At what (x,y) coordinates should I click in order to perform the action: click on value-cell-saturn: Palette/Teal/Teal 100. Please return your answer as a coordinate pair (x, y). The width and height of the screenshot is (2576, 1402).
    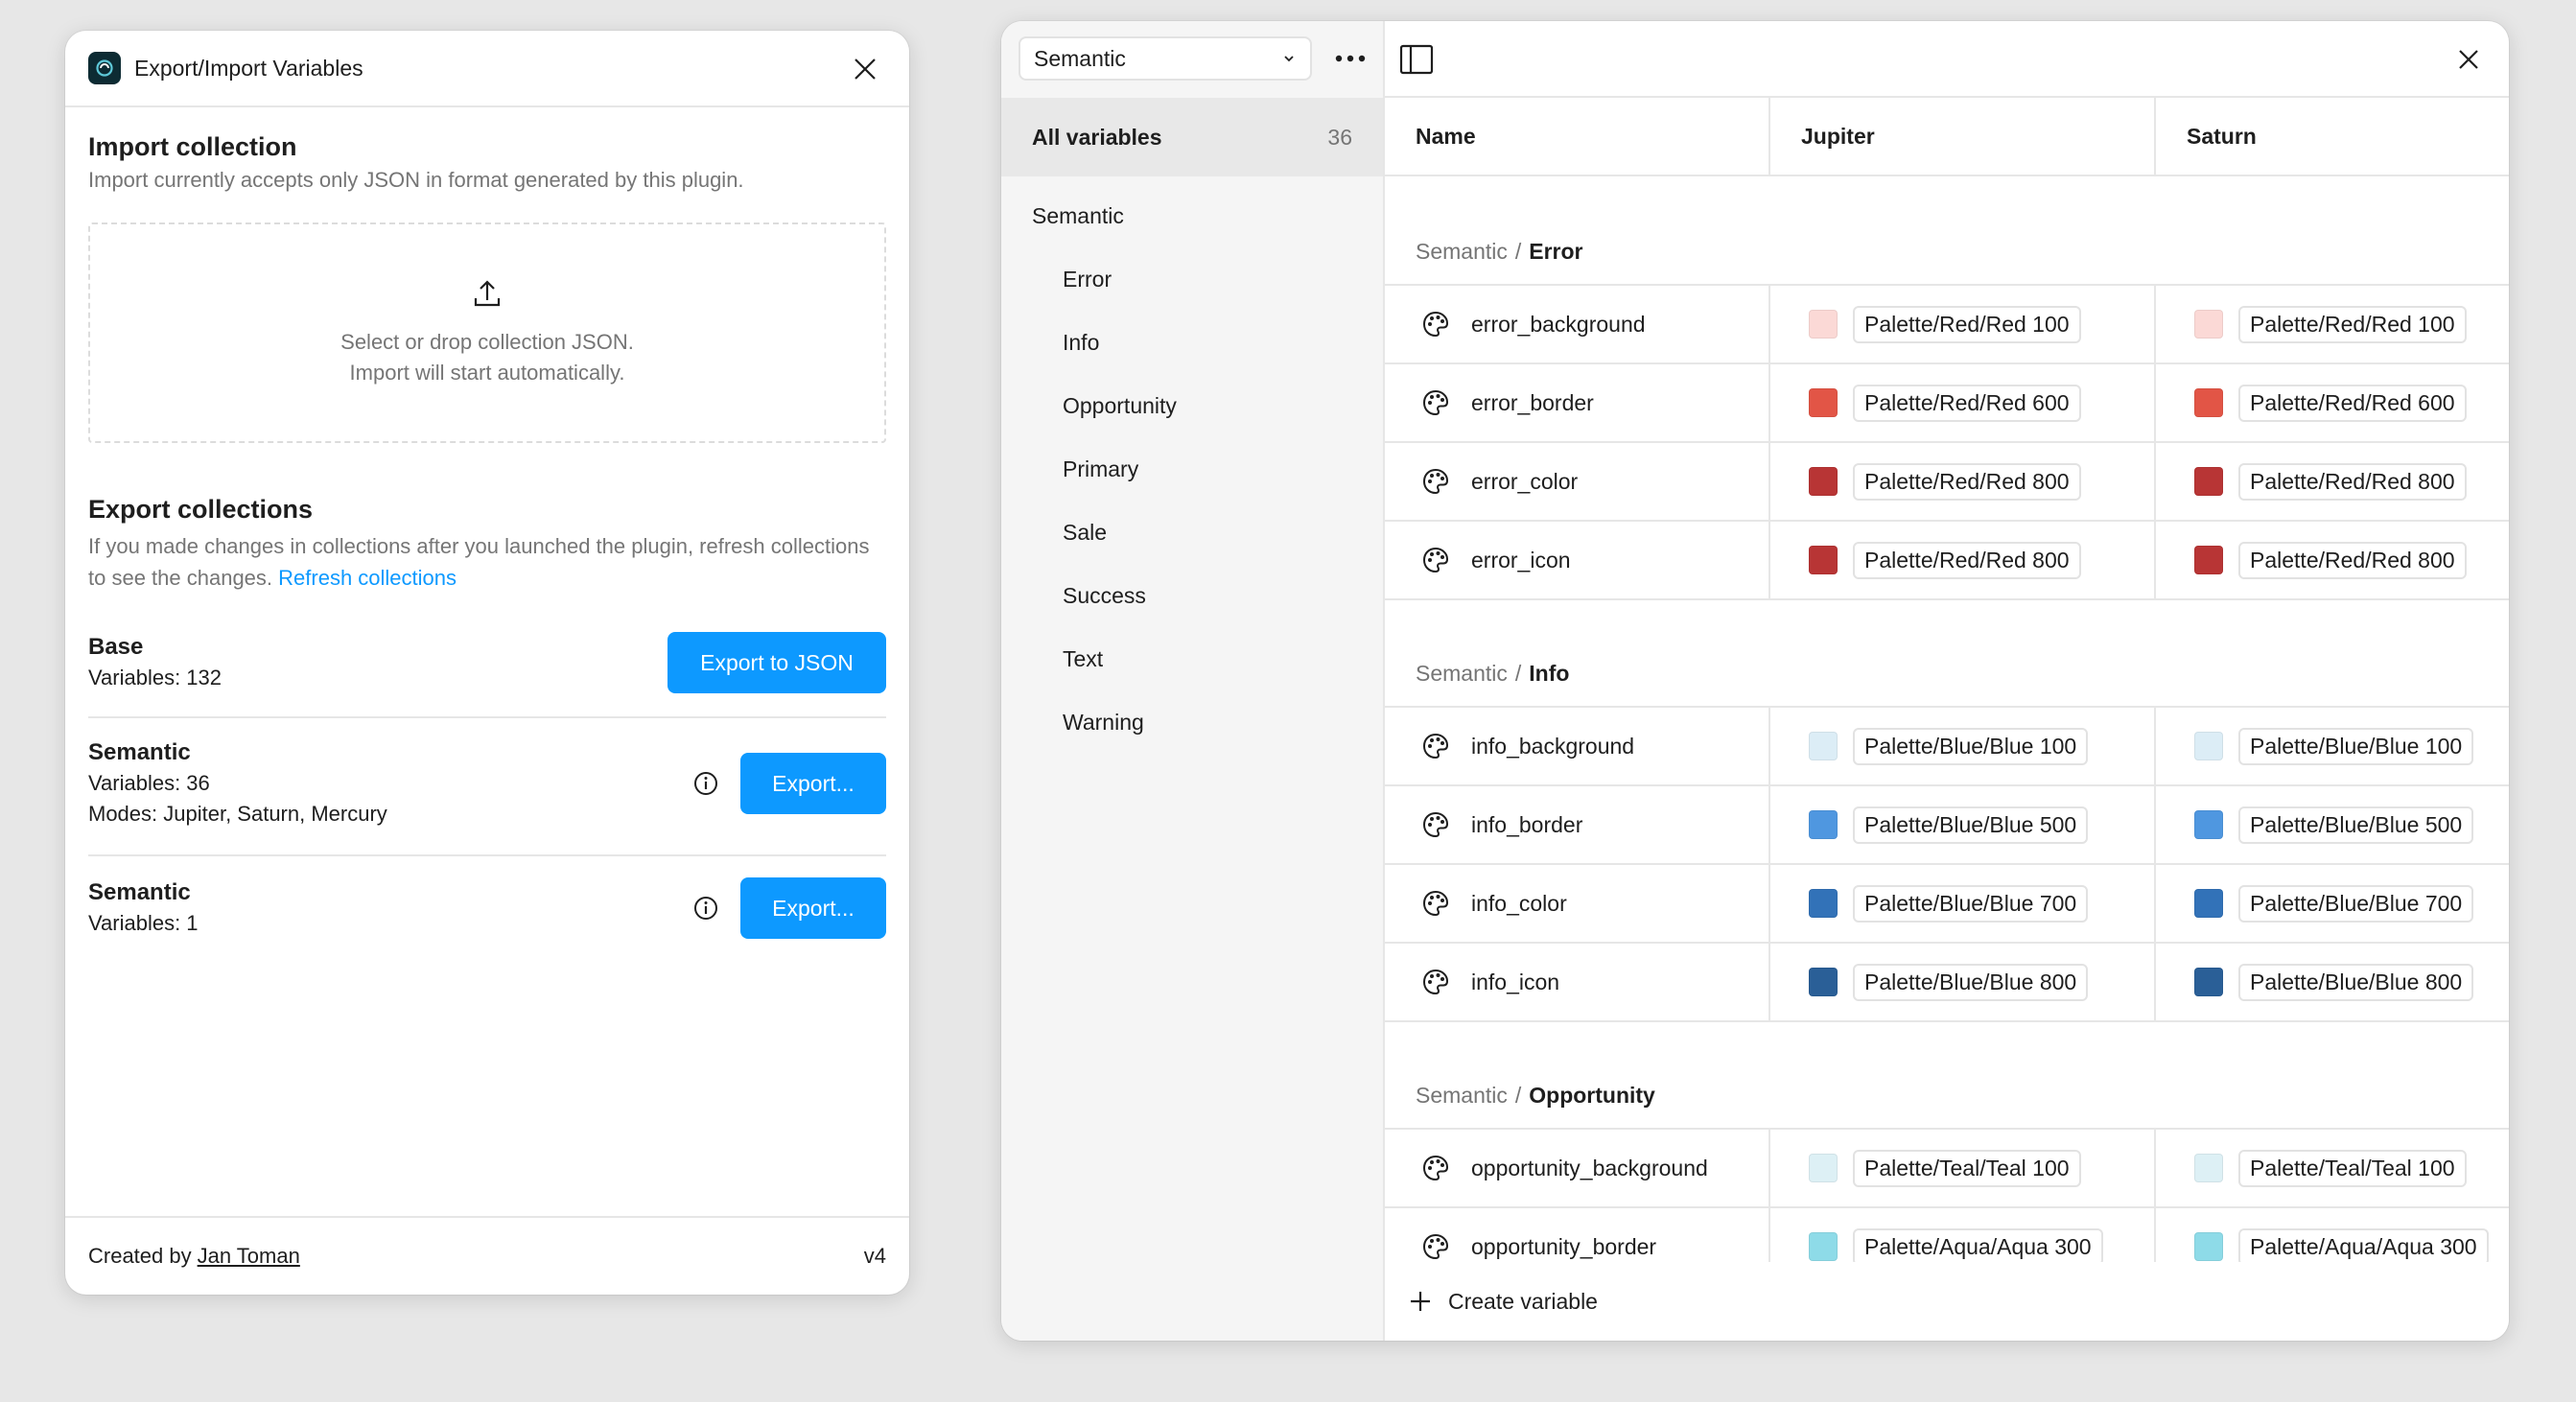
    Looking at the image, I should click on (2332, 1168).